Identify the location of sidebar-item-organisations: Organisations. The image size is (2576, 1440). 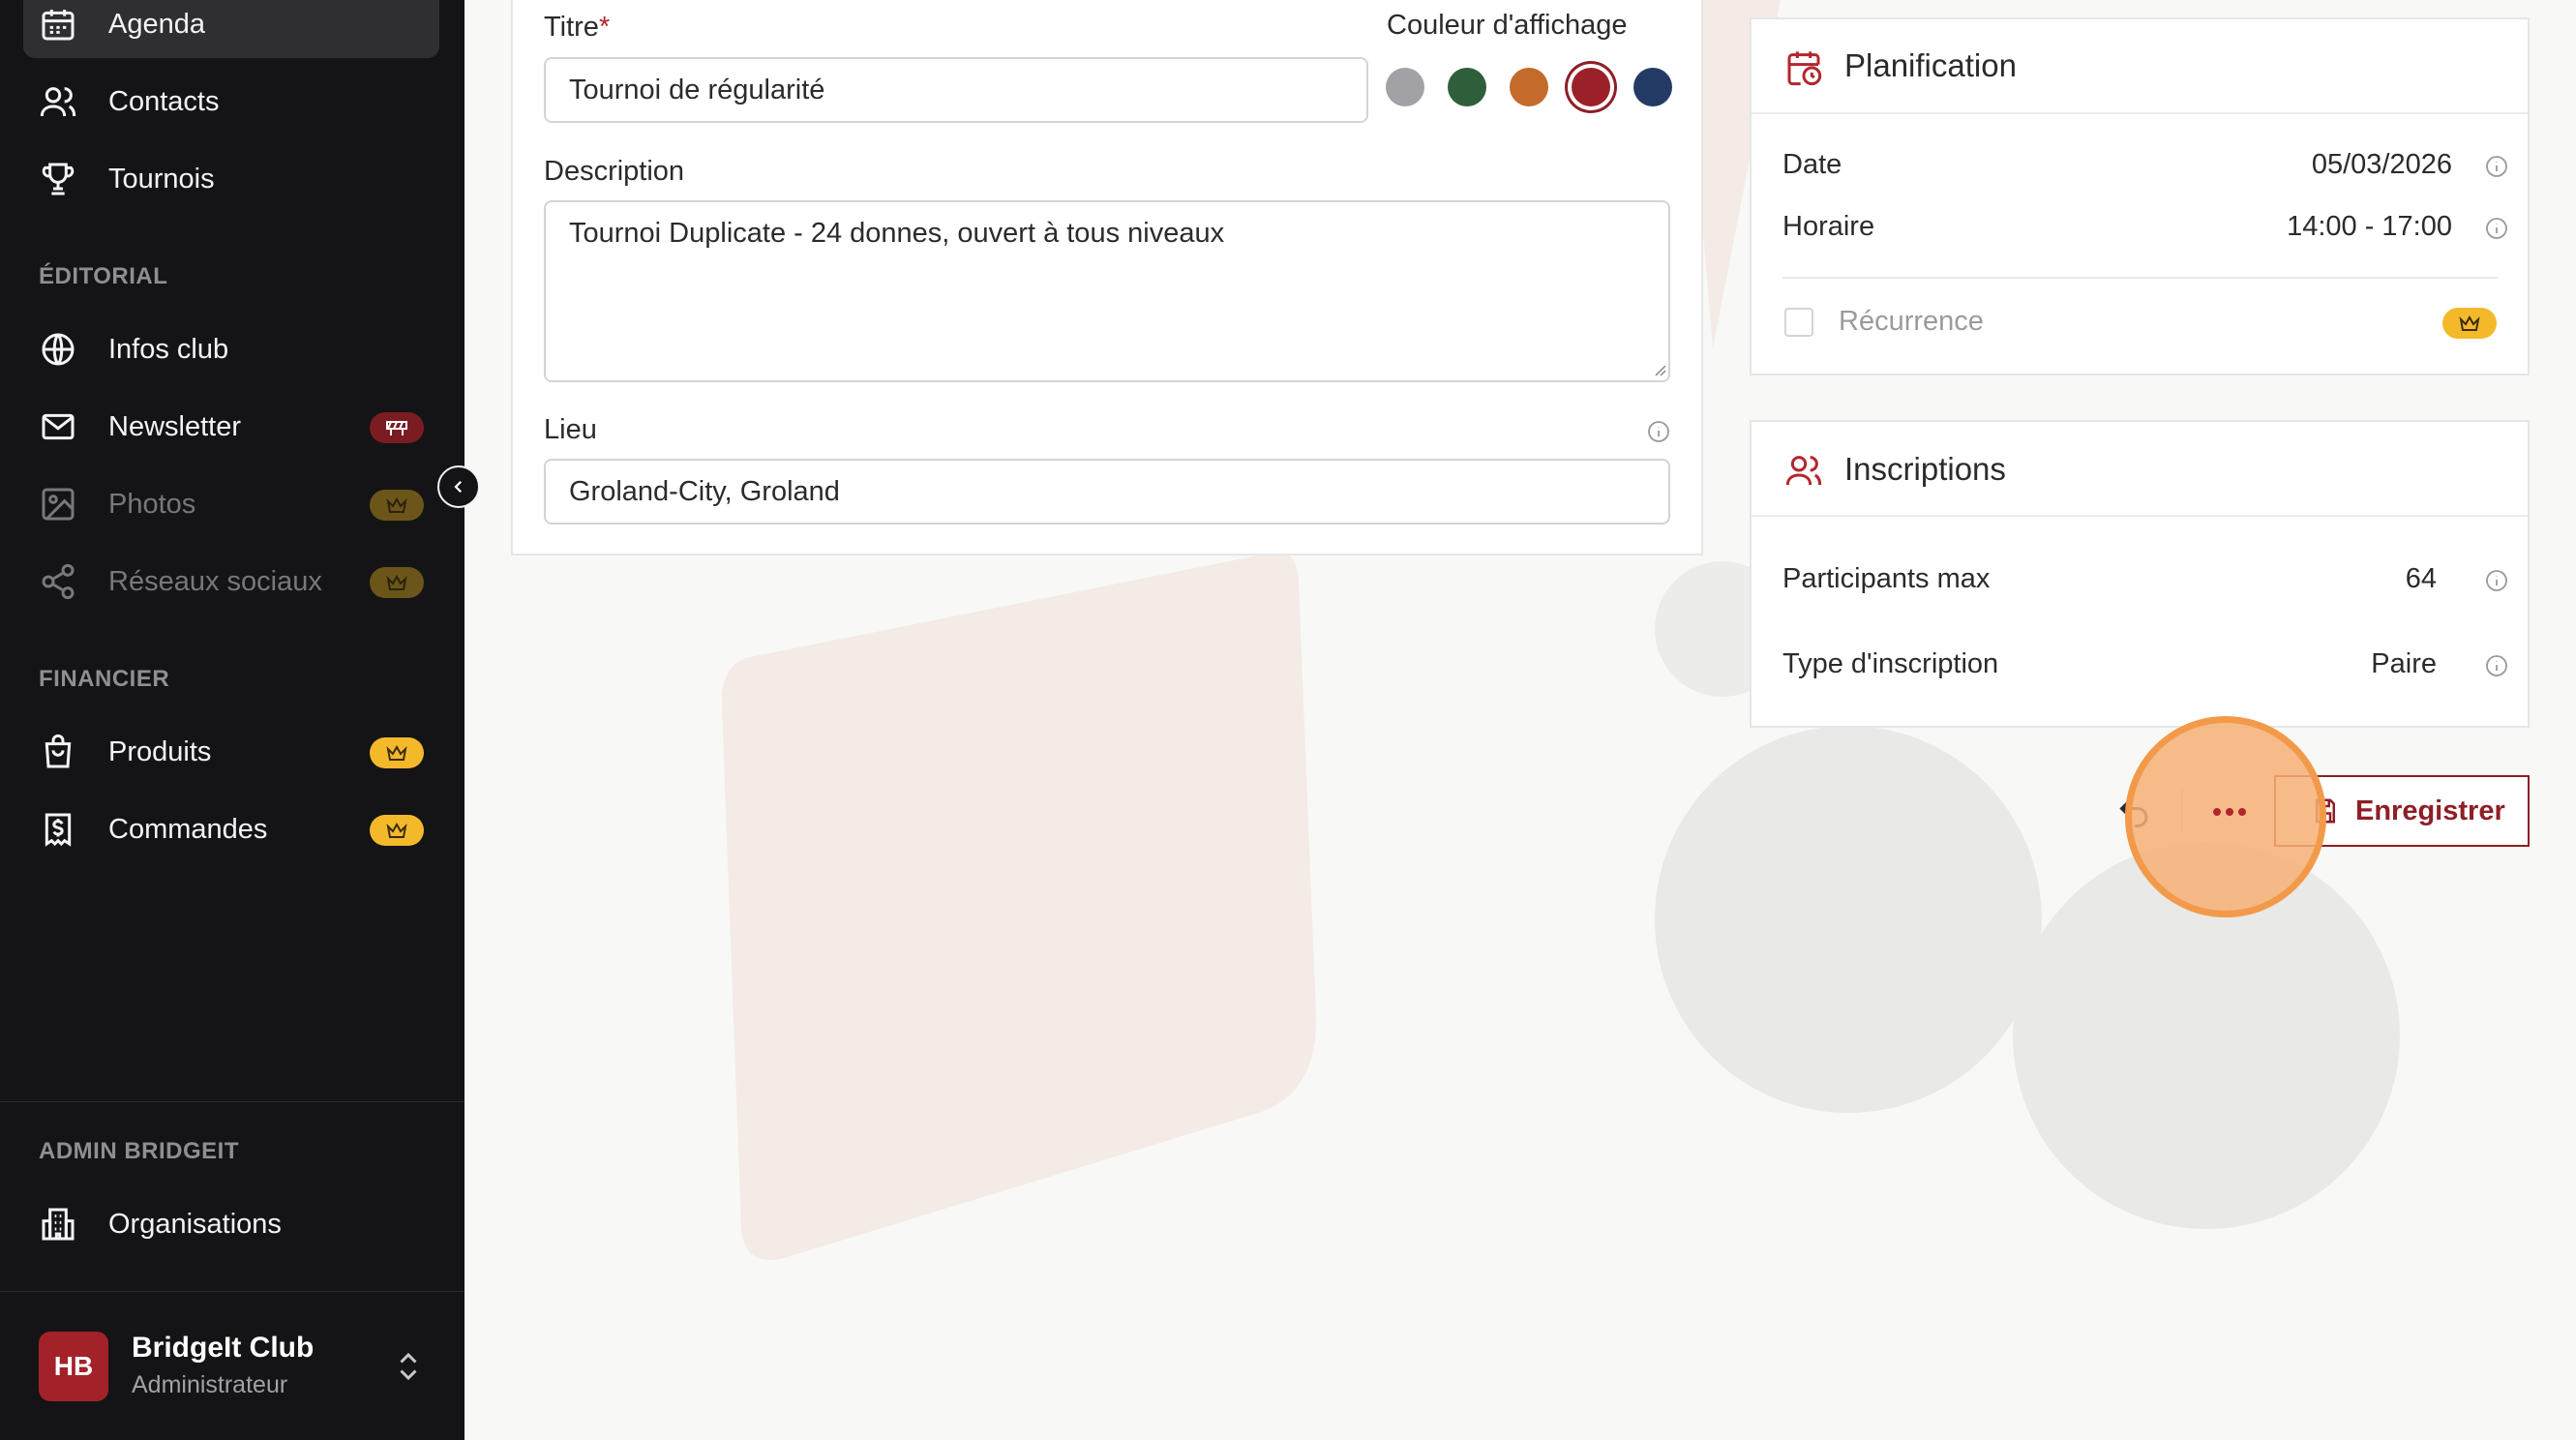
(231, 1224).